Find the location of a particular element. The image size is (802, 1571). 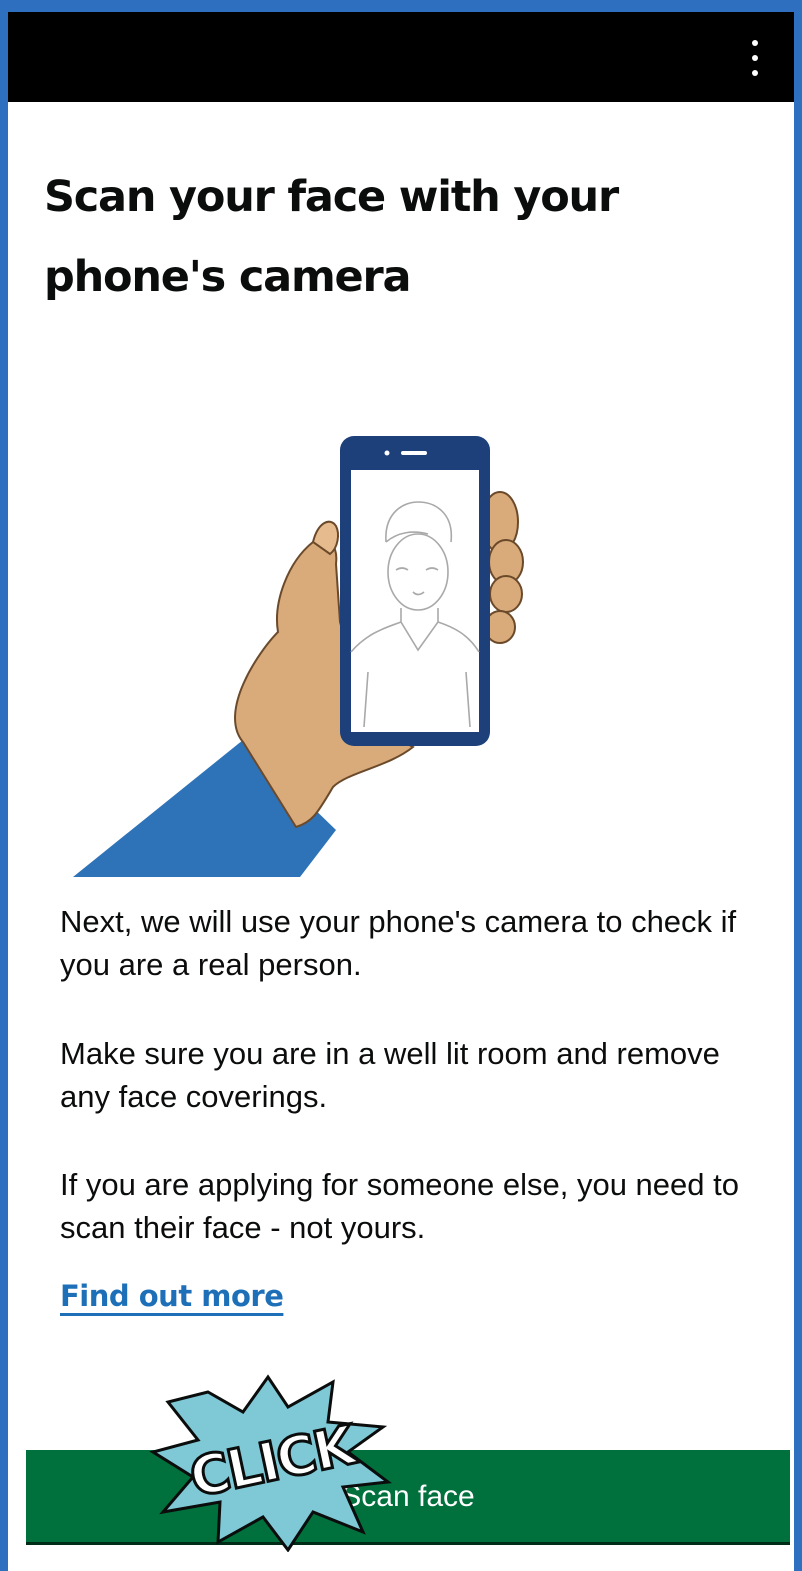

scan-face-button-label: Scan face is located at coordinates (408, 1496).